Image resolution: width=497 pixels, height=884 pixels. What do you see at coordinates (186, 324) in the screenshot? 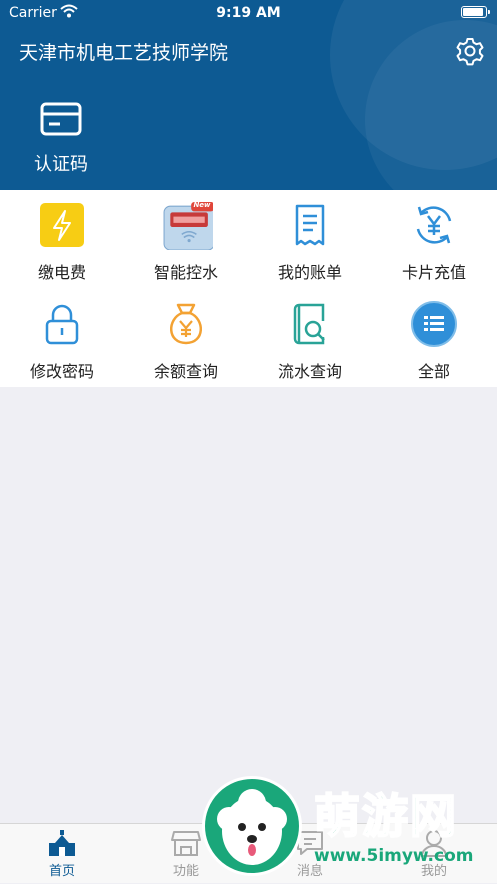
I see `money-bag-icon` at bounding box center [186, 324].